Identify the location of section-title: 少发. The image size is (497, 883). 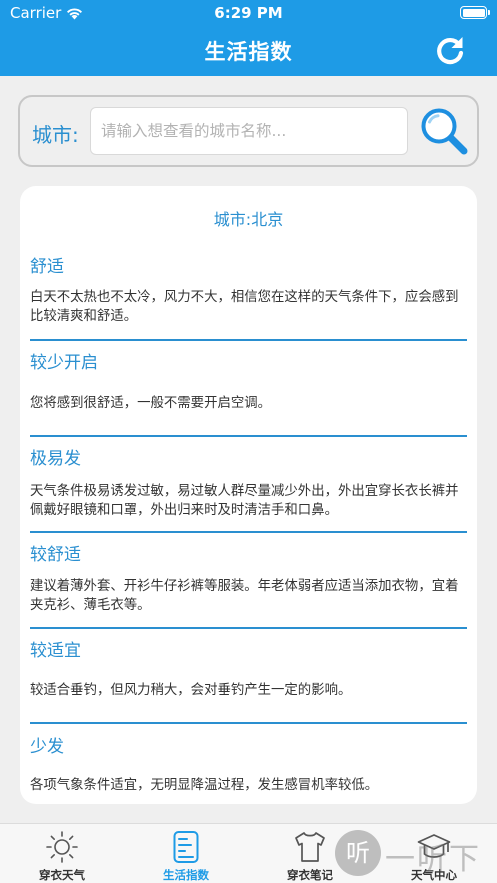
(47, 747).